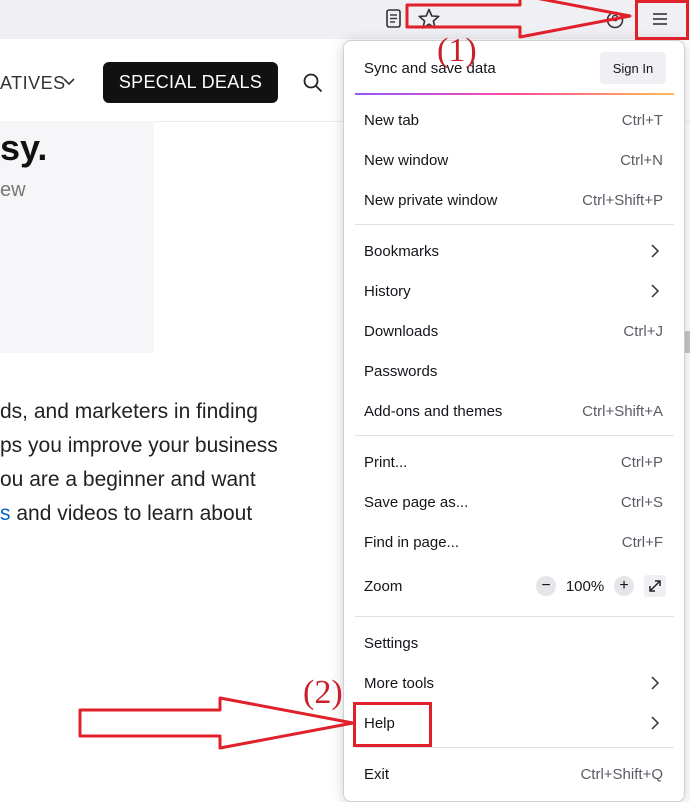 The width and height of the screenshot is (690, 802). I want to click on annotation-highlight-help, so click(392, 724).